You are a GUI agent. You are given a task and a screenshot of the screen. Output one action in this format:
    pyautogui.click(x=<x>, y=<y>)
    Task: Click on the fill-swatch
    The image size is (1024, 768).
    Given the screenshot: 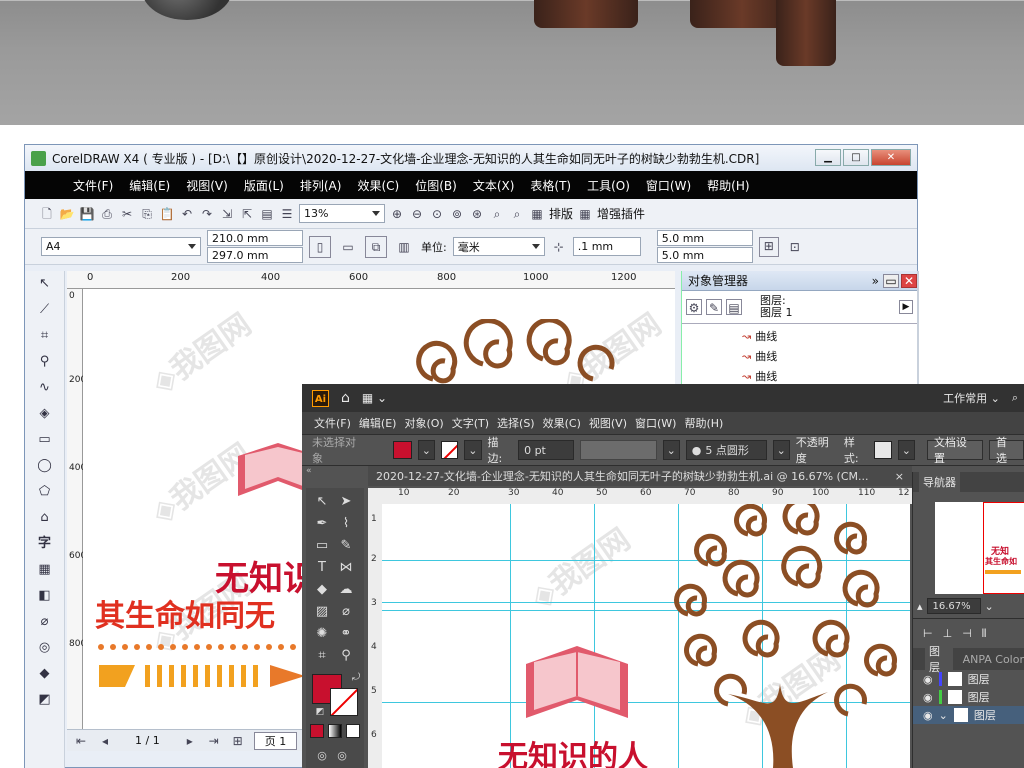 What is the action you would take?
    pyautogui.click(x=402, y=450)
    